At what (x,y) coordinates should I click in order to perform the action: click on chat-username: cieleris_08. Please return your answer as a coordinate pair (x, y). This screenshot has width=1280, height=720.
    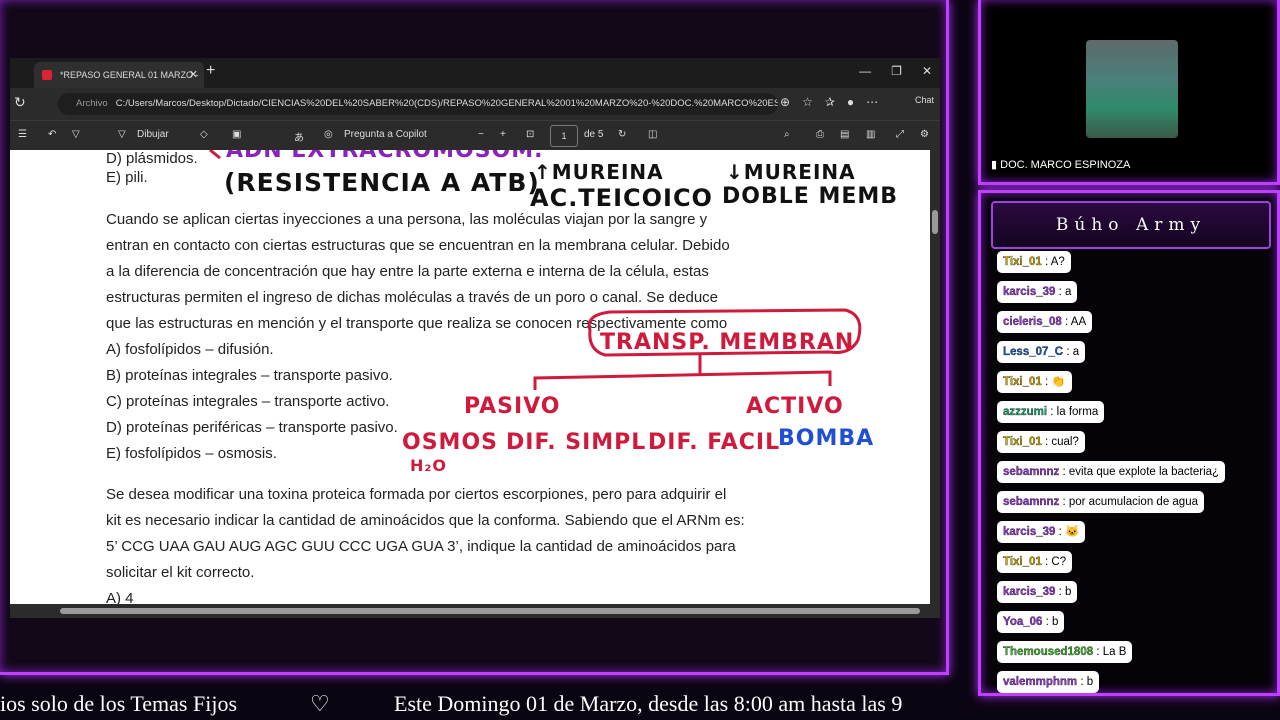
    Looking at the image, I should click on (1032, 322).